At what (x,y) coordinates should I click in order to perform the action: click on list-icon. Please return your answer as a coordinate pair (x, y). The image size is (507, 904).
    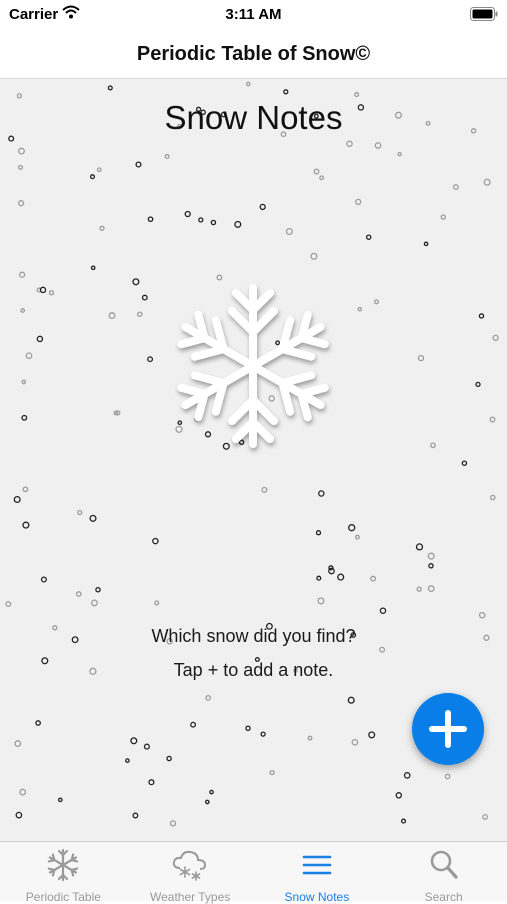
    Looking at the image, I should click on (317, 867).